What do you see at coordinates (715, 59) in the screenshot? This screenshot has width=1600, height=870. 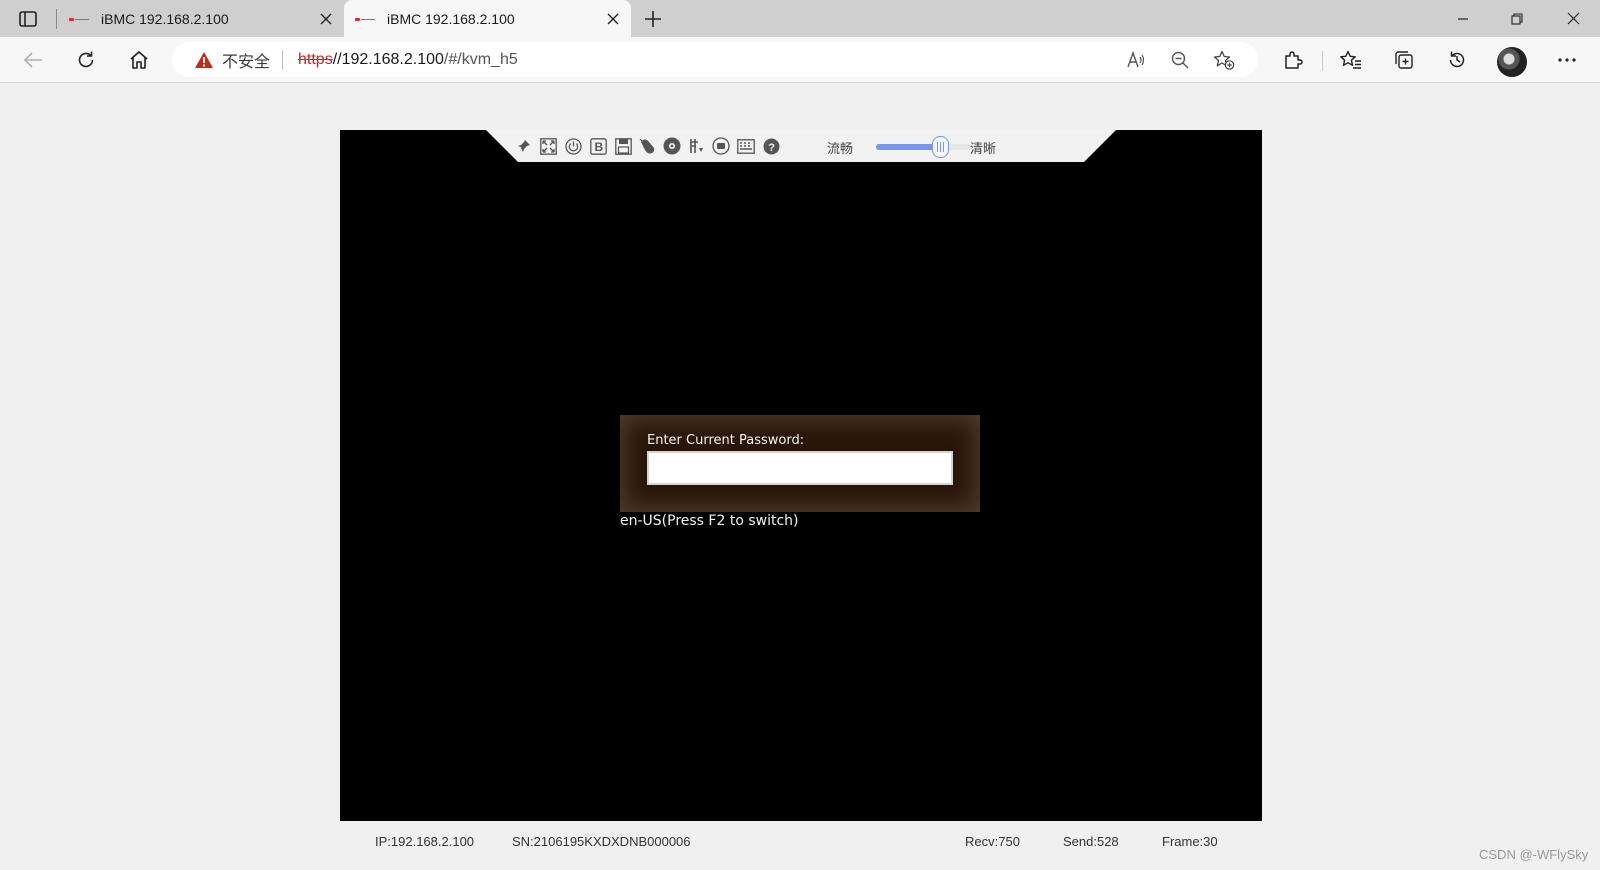 I see `address-bar: 不安全 https//192.168.2.100/#/kvm_h5` at bounding box center [715, 59].